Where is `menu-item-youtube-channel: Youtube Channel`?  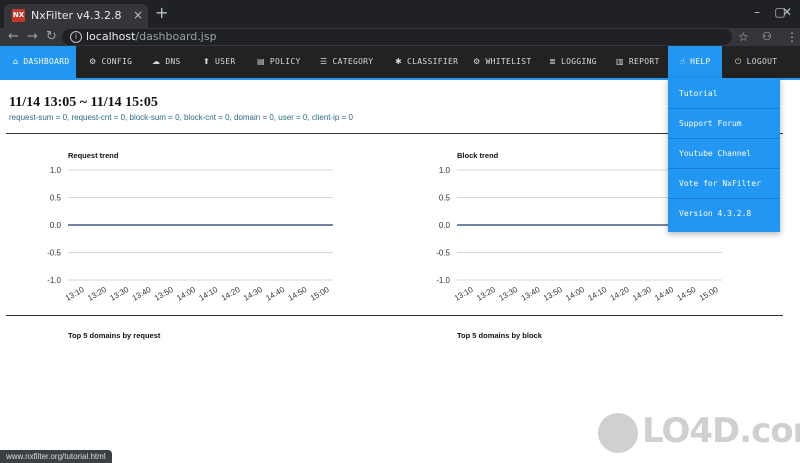
menu-item-youtube-channel: Youtube Channel is located at coordinates (724, 154).